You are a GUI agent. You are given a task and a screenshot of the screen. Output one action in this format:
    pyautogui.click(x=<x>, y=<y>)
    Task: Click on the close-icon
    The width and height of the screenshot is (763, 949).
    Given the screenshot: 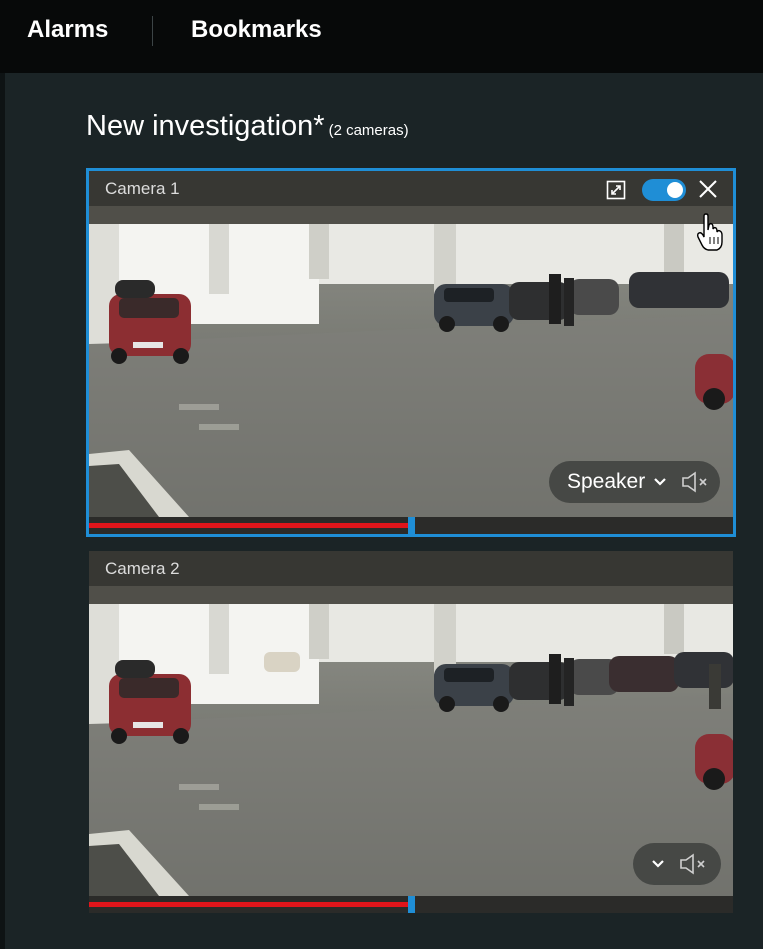 What is the action you would take?
    pyautogui.click(x=708, y=189)
    